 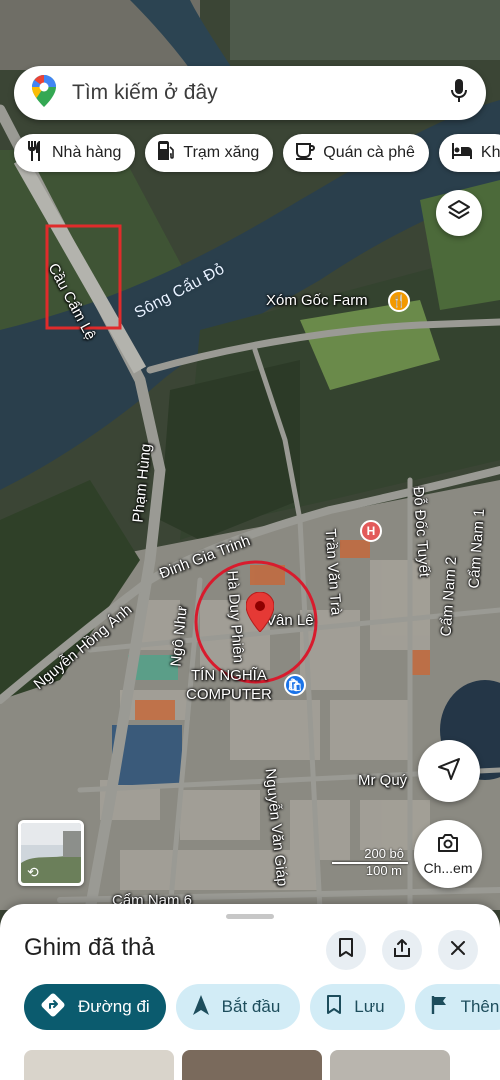 What do you see at coordinates (53, 1007) in the screenshot?
I see `directions-icon` at bounding box center [53, 1007].